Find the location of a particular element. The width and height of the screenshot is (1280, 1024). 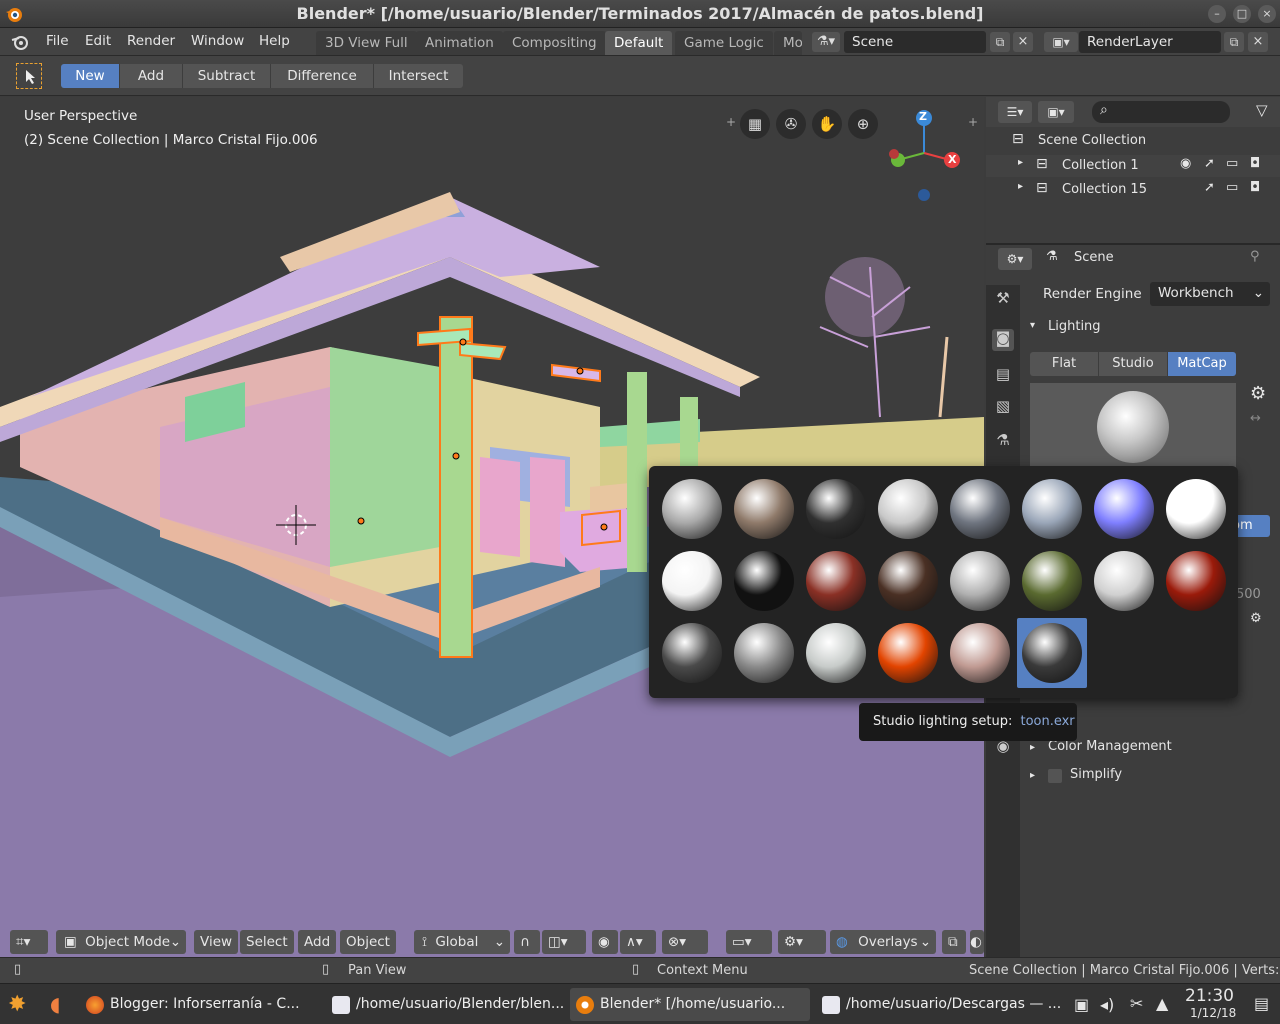

matcap-option-clay-studio is located at coordinates (692, 581).